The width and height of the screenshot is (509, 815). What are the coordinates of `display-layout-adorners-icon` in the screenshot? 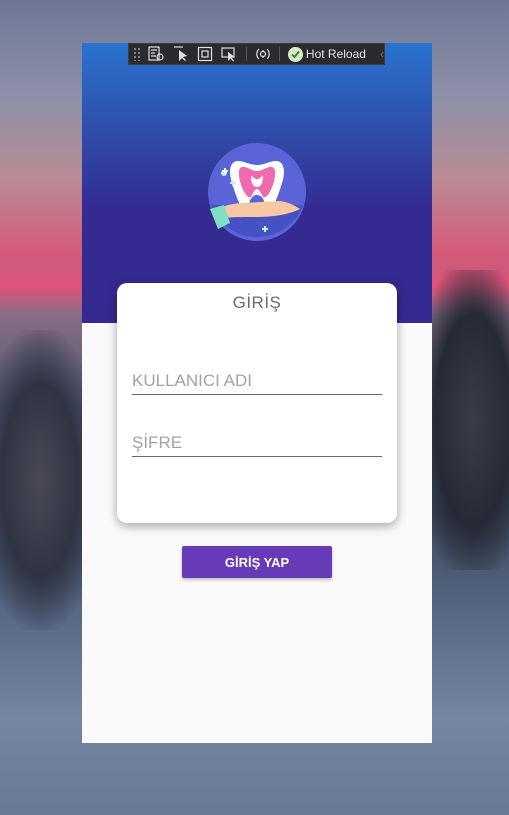 It's located at (204, 54).